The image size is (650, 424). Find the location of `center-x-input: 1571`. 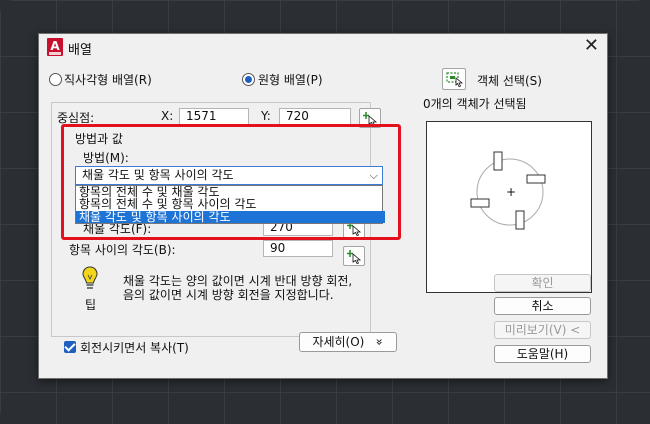

center-x-input: 1571 is located at coordinates (214, 116).